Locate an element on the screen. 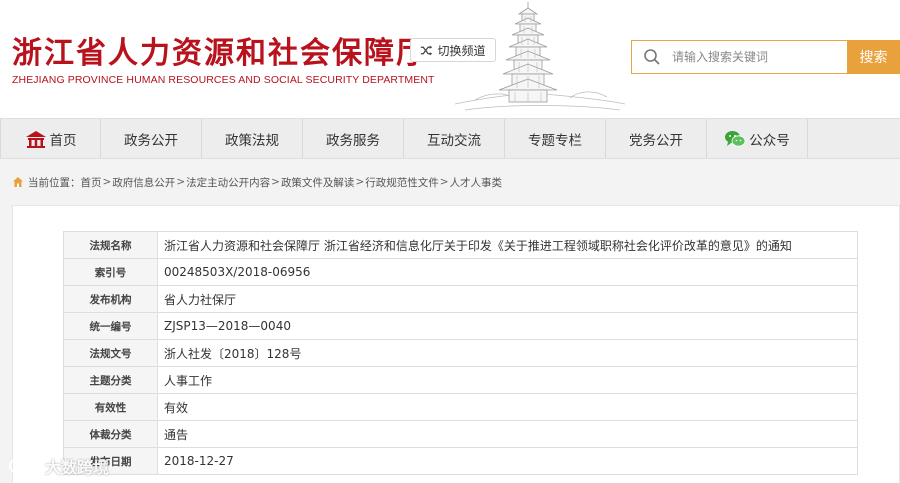 The image size is (900, 483). field-label: 体裁分类 is located at coordinates (110, 434).